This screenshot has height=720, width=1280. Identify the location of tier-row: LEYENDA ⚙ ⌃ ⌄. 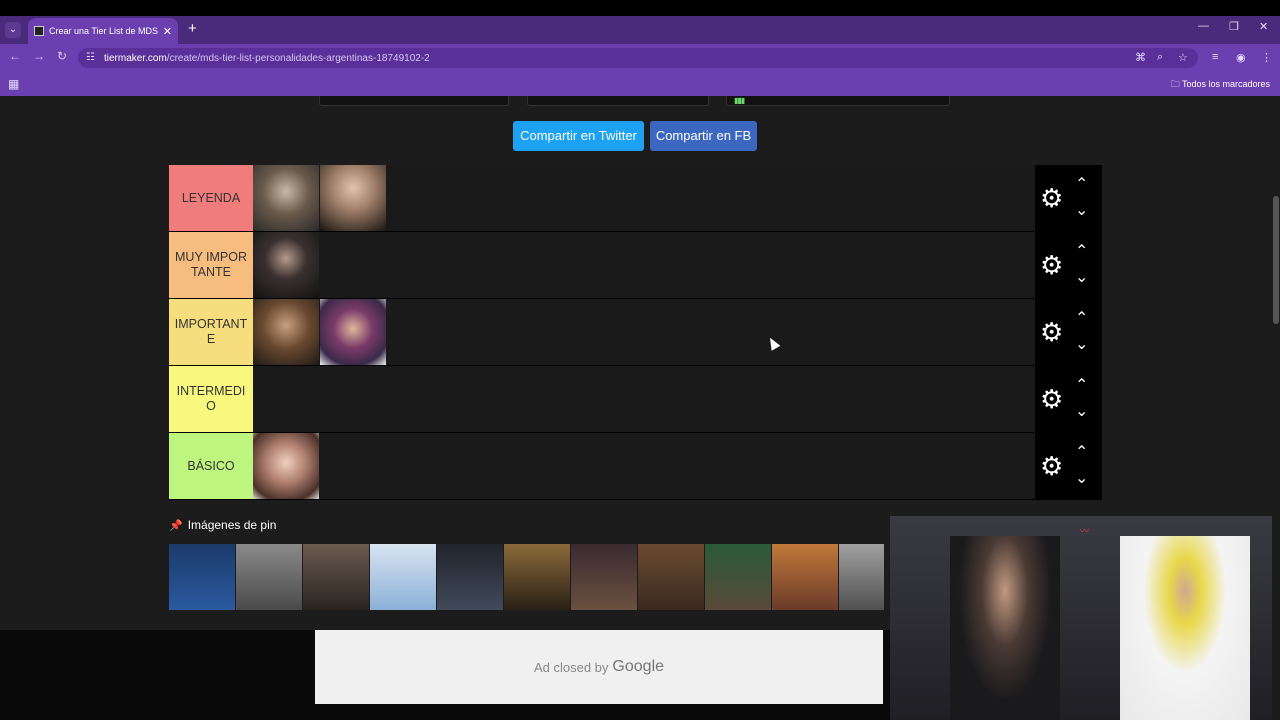
(635, 198).